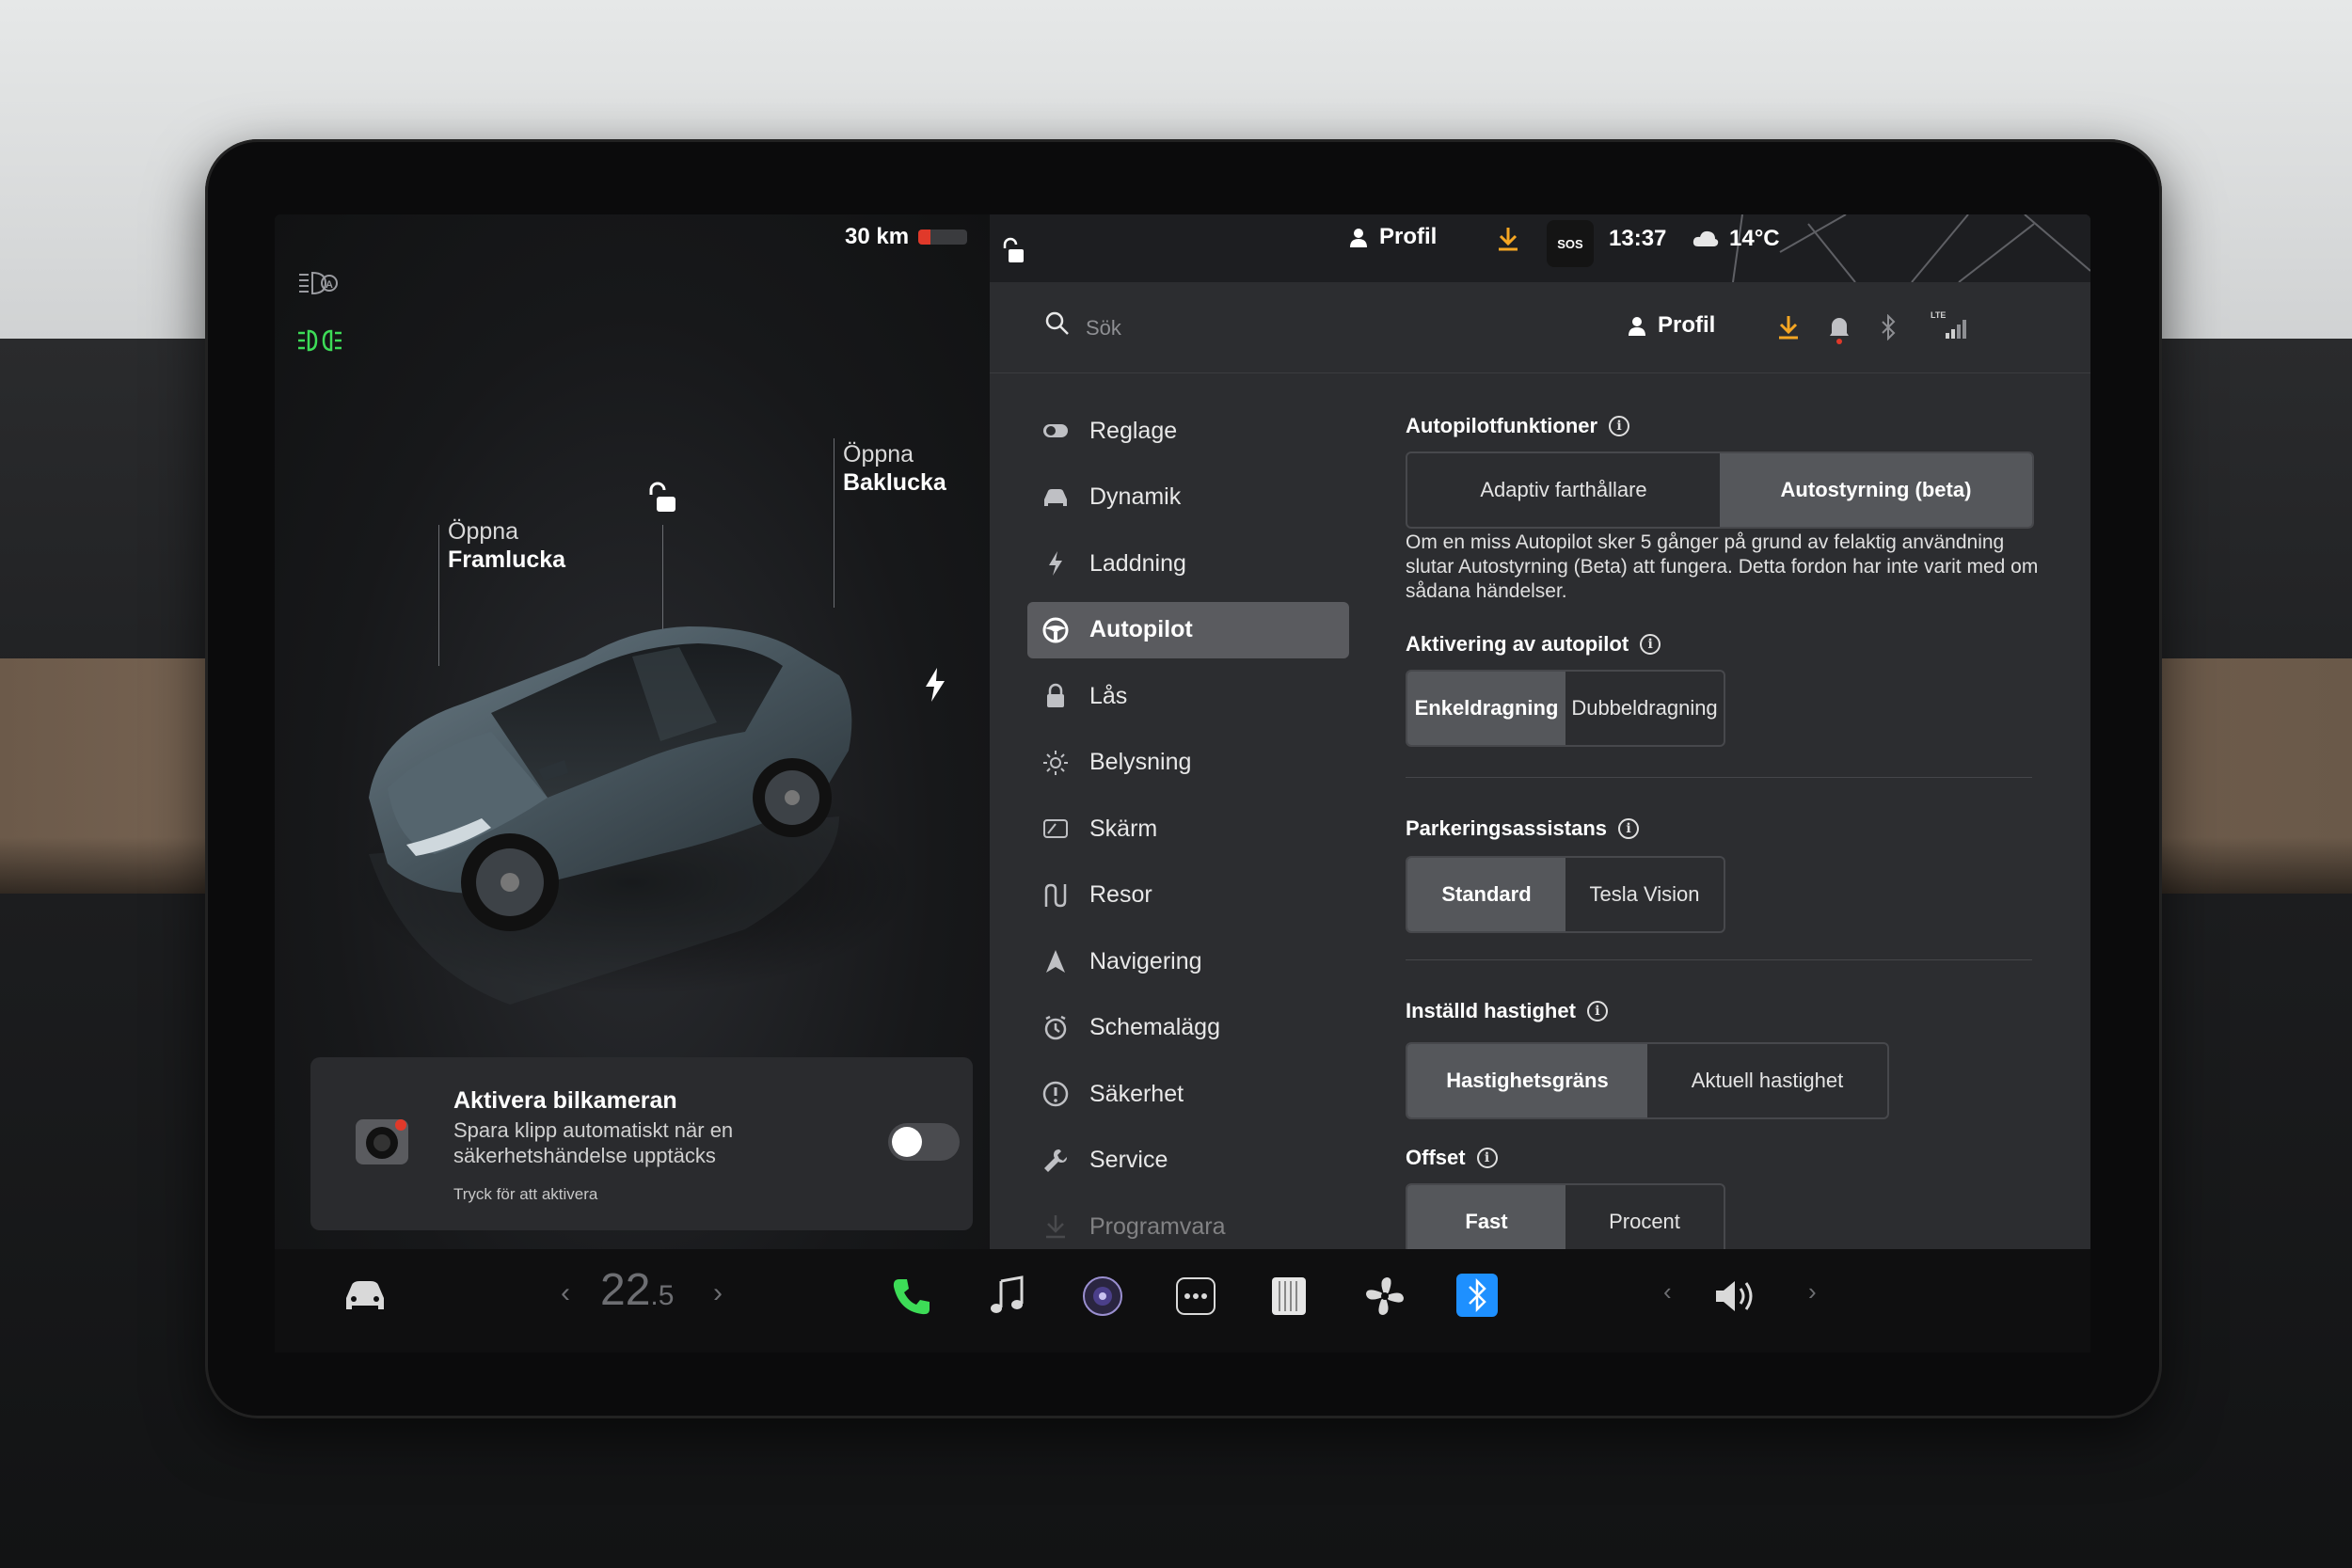  What do you see at coordinates (1507, 828) in the screenshot?
I see `parking-title-text: Parkeringsassistans` at bounding box center [1507, 828].